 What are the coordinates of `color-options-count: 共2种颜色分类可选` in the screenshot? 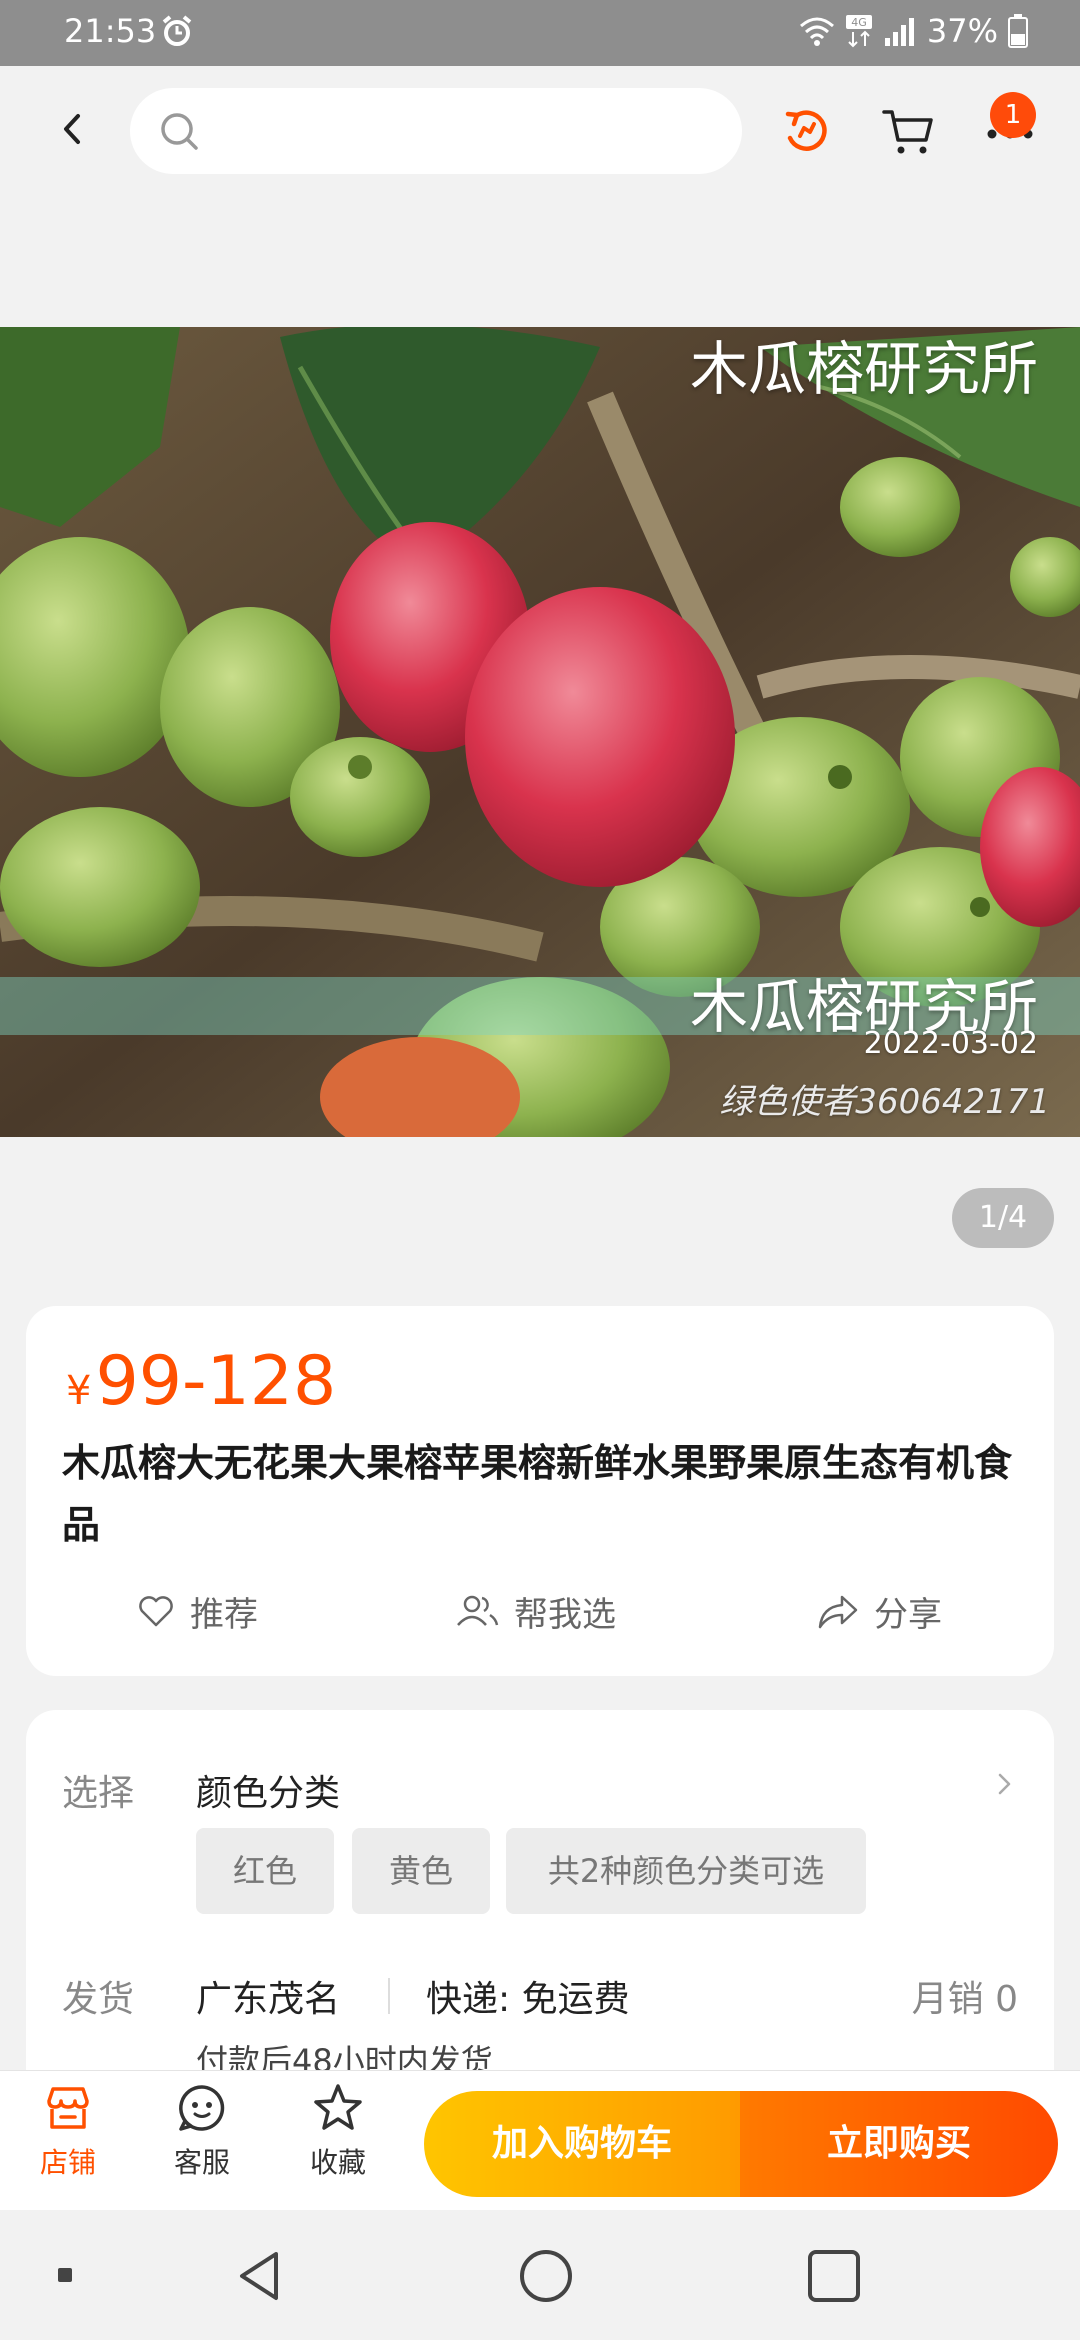 It's located at (686, 1871).